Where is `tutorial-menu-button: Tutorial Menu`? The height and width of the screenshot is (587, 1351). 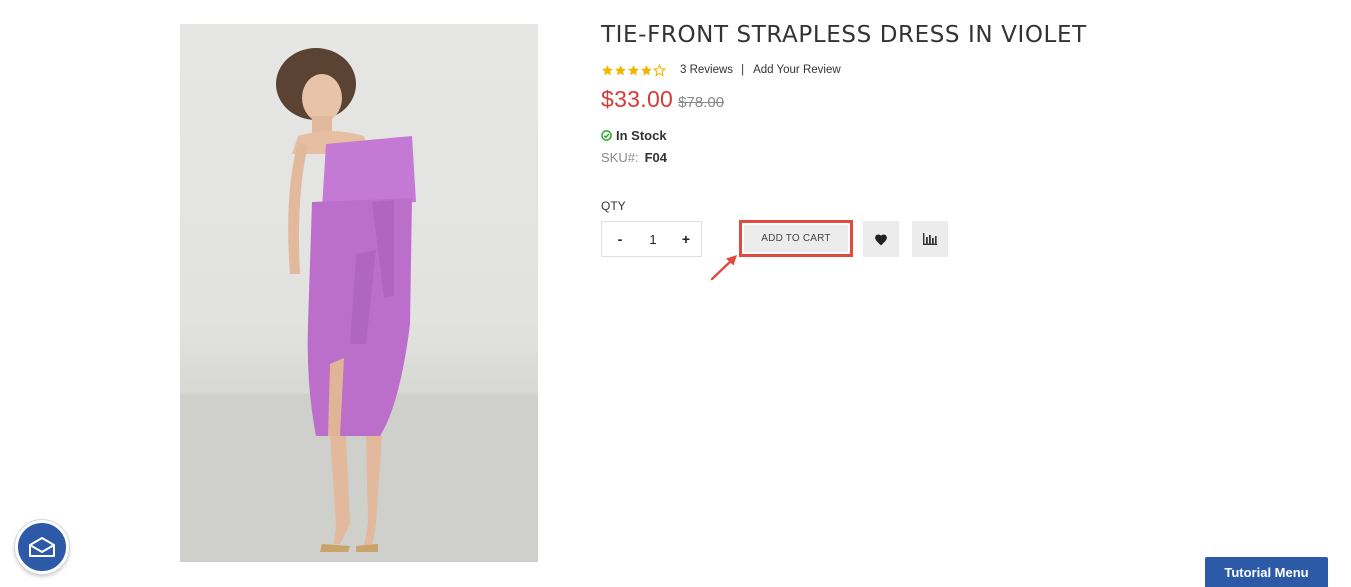
tutorial-menu-button: Tutorial Menu is located at coordinates (1266, 572).